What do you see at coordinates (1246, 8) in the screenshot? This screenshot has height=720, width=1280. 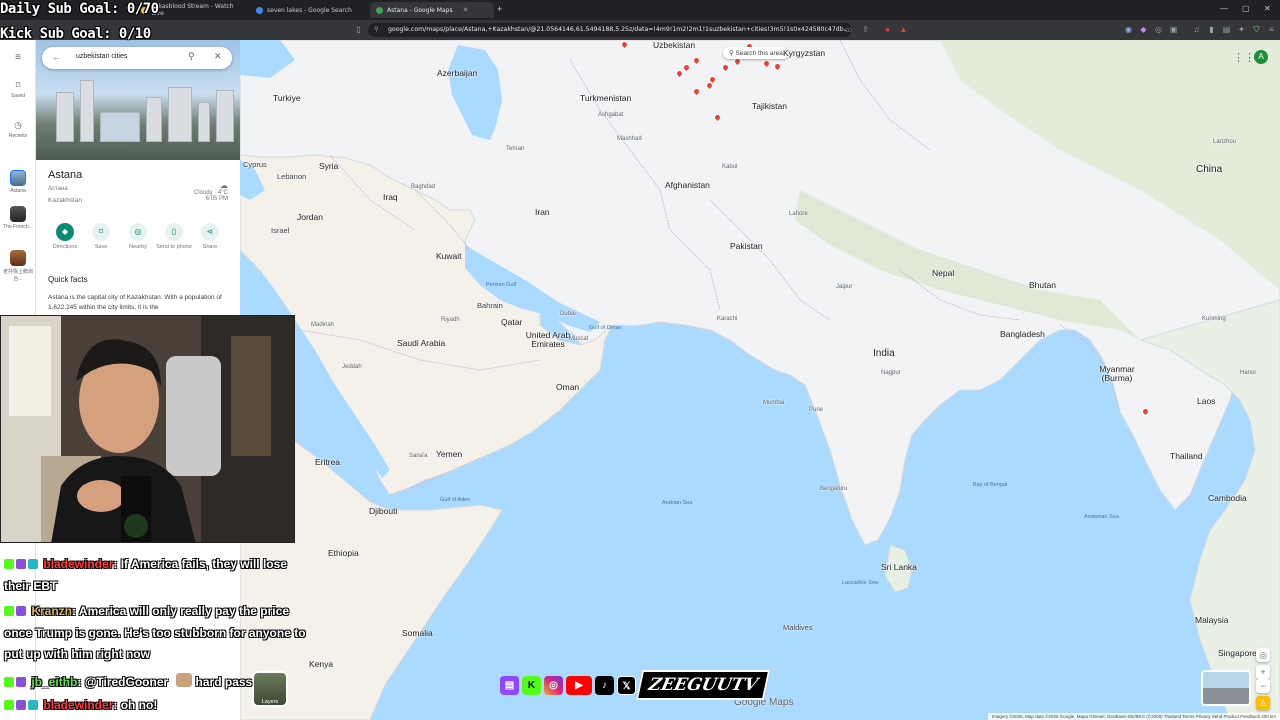 I see `maximize-icon: ▢` at bounding box center [1246, 8].